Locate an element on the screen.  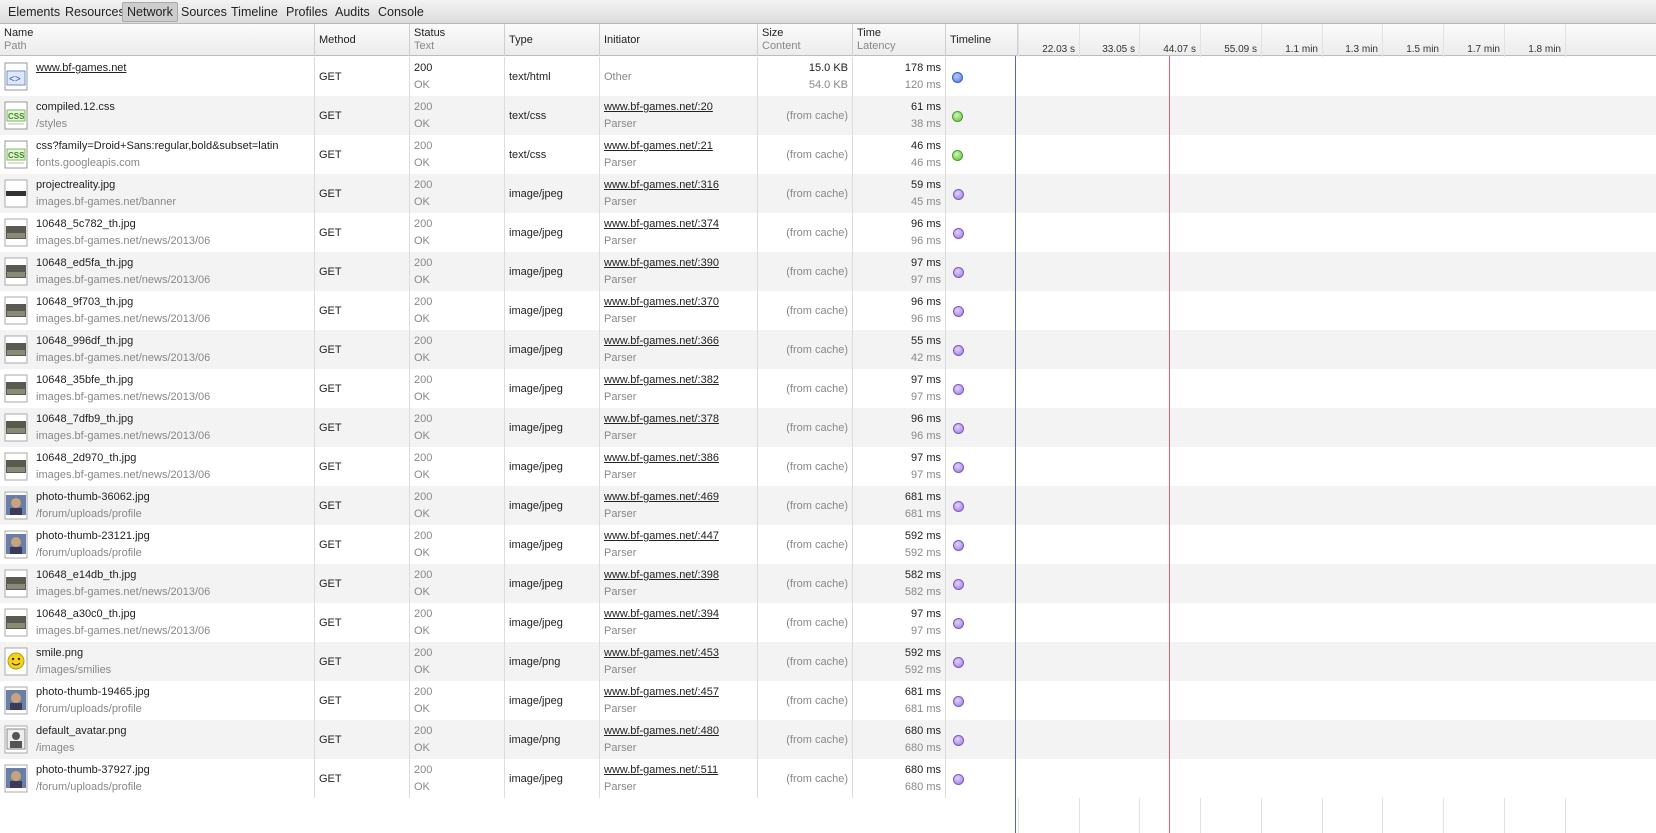
resource-name: 10648_a30c0_th.jpg is located at coordinates (173, 614).